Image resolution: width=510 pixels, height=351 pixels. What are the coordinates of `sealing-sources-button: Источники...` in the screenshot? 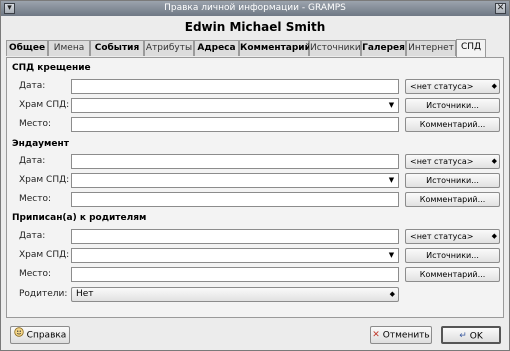 It's located at (452, 255).